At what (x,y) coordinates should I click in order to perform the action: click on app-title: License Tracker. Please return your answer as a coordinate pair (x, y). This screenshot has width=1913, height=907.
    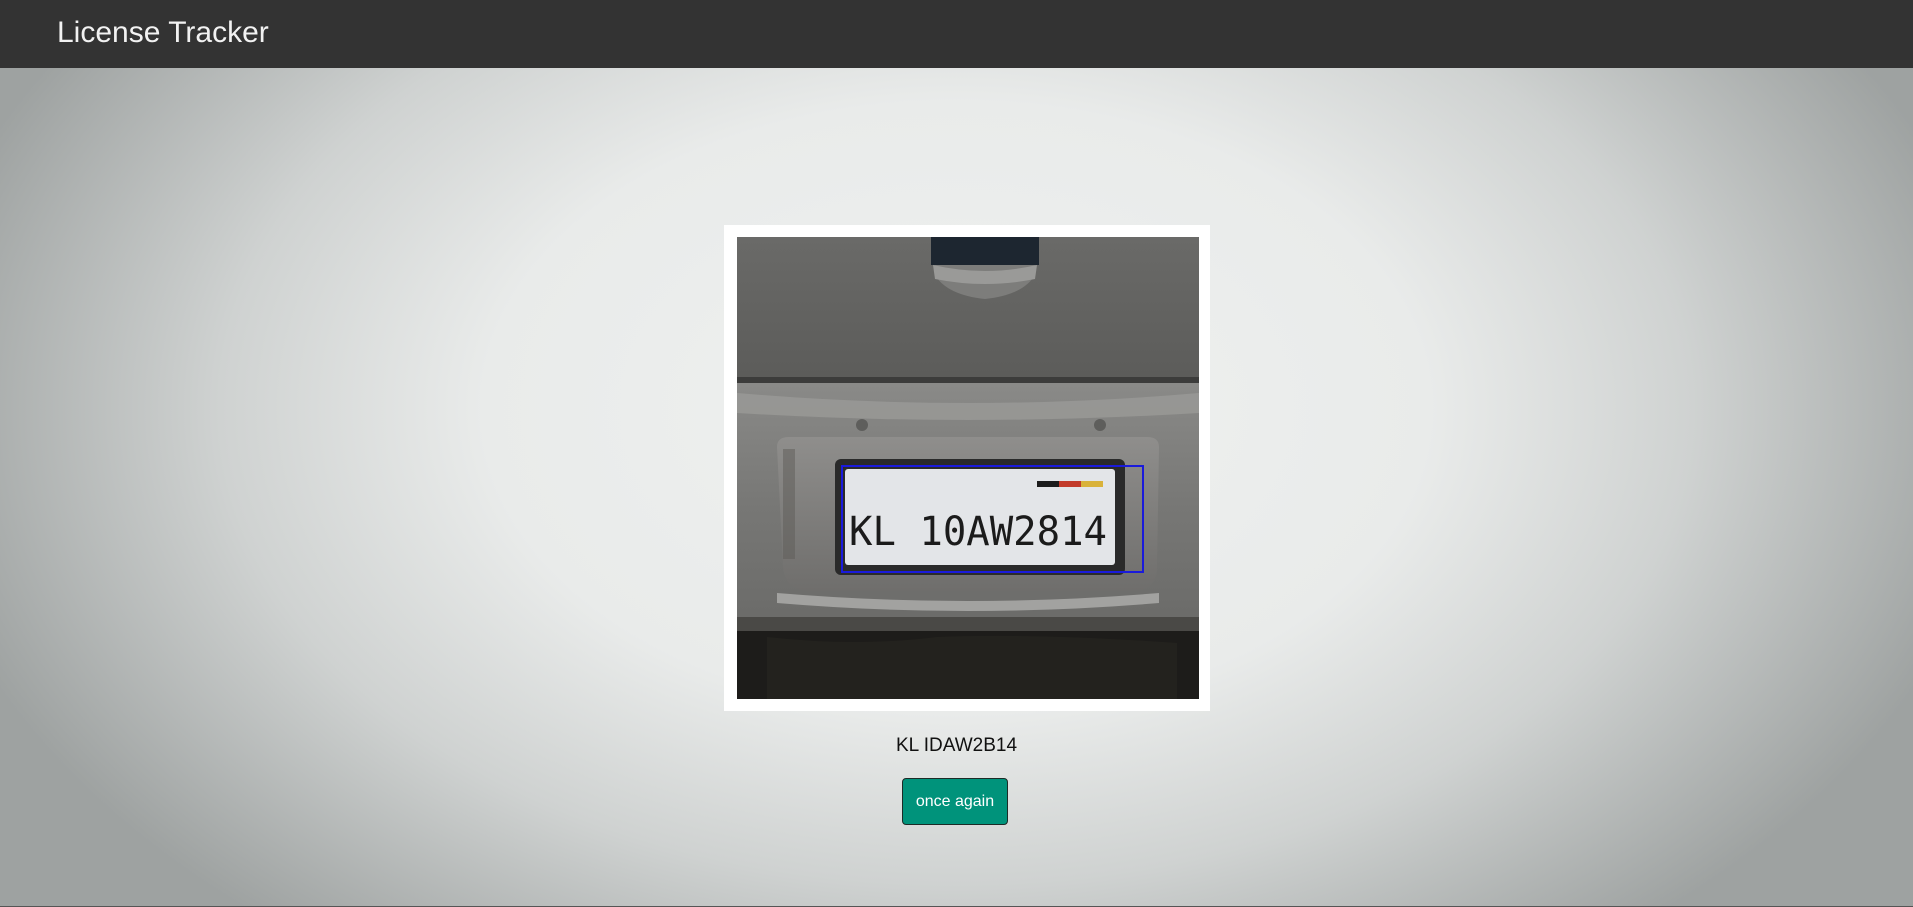
    Looking at the image, I should click on (163, 32).